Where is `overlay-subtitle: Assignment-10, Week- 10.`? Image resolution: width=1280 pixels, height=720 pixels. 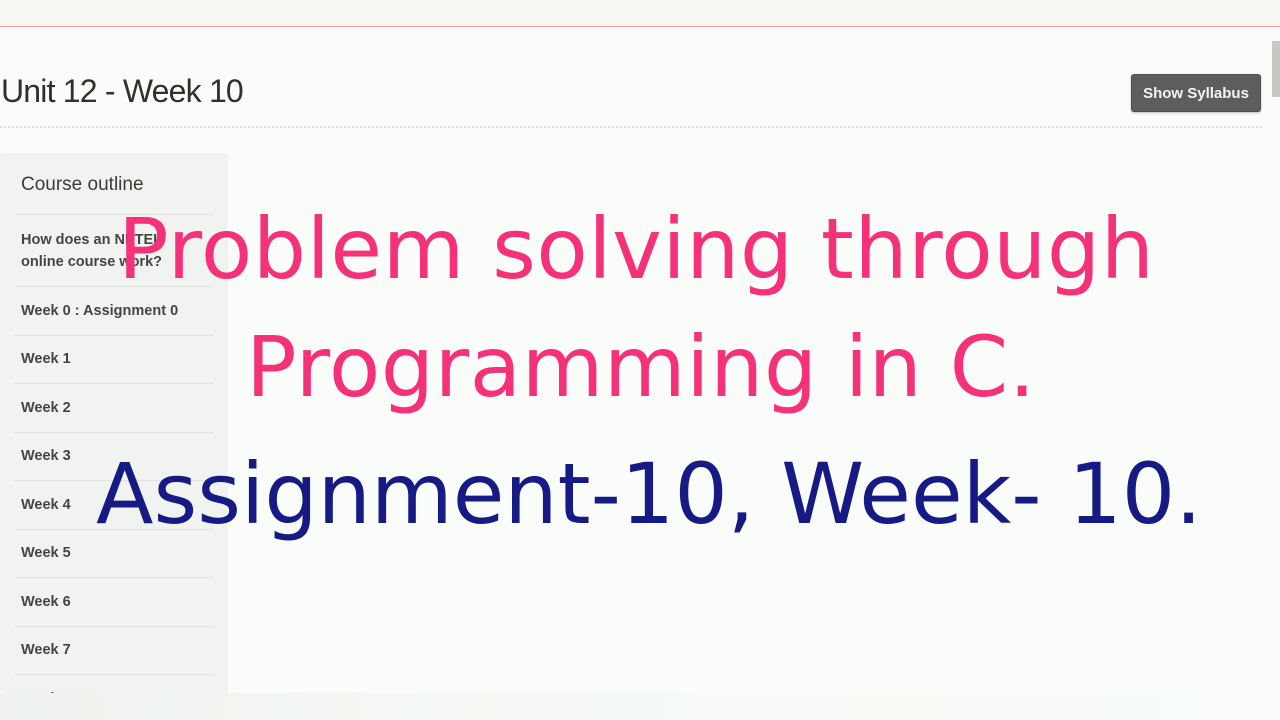 overlay-subtitle: Assignment-10, Week- 10. is located at coordinates (649, 494).